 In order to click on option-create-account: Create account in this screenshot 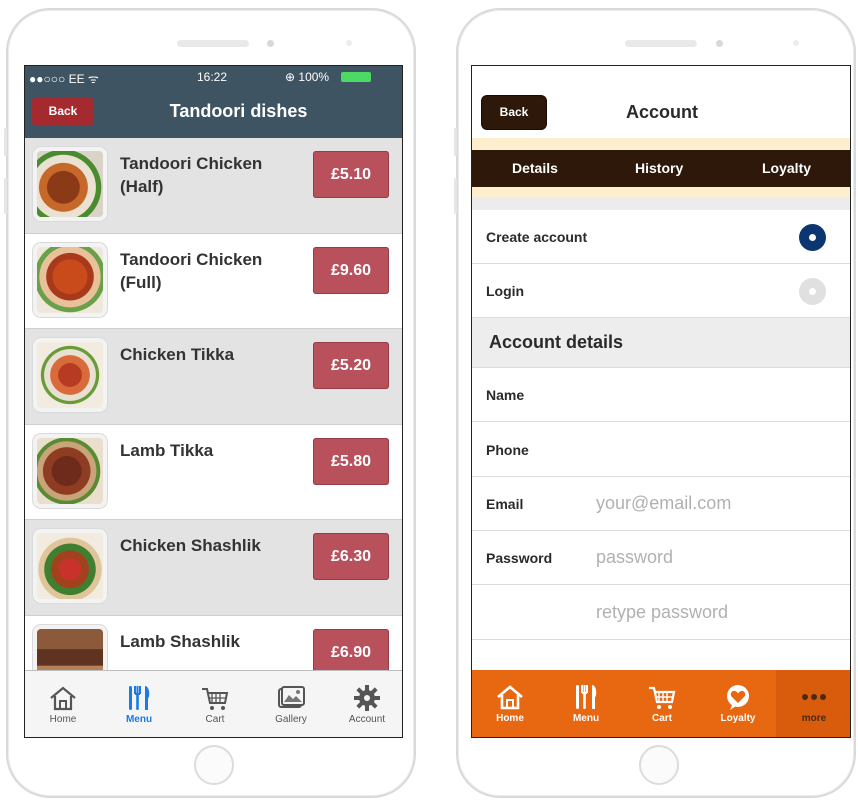, I will do `click(661, 237)`.